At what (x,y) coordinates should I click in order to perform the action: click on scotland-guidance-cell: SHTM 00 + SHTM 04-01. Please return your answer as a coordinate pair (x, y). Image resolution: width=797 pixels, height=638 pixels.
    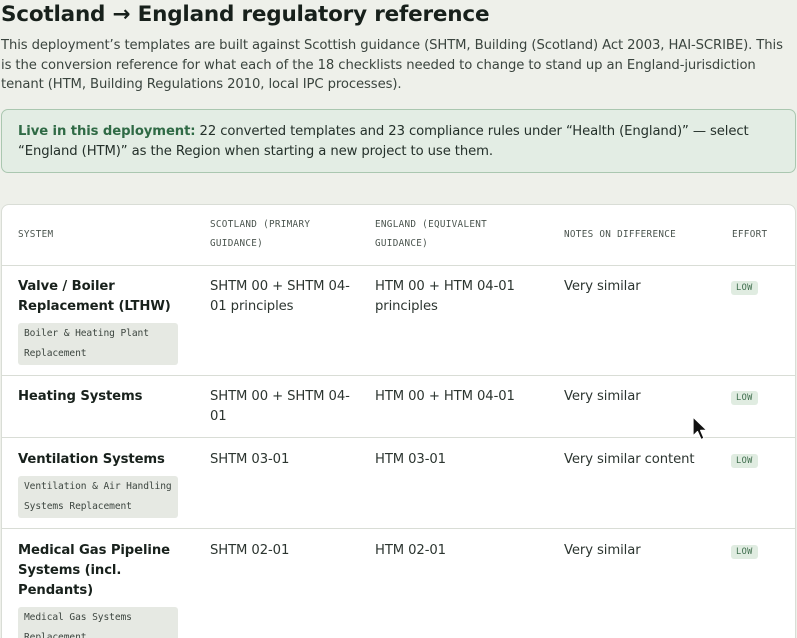
    Looking at the image, I should click on (280, 406).